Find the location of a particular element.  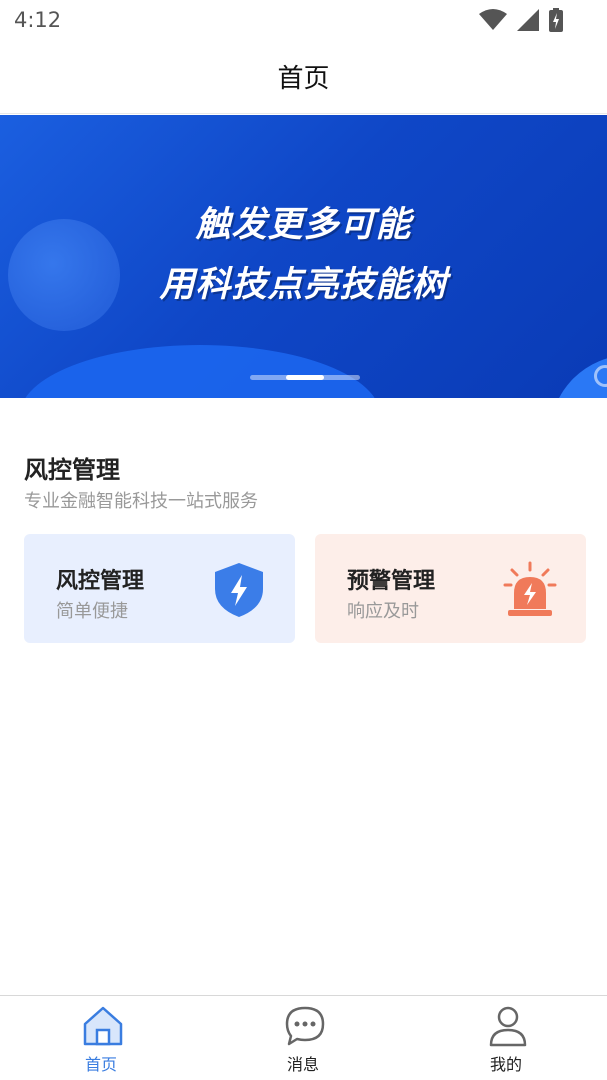

nav-item-messages: 消息 is located at coordinates (303, 1038).